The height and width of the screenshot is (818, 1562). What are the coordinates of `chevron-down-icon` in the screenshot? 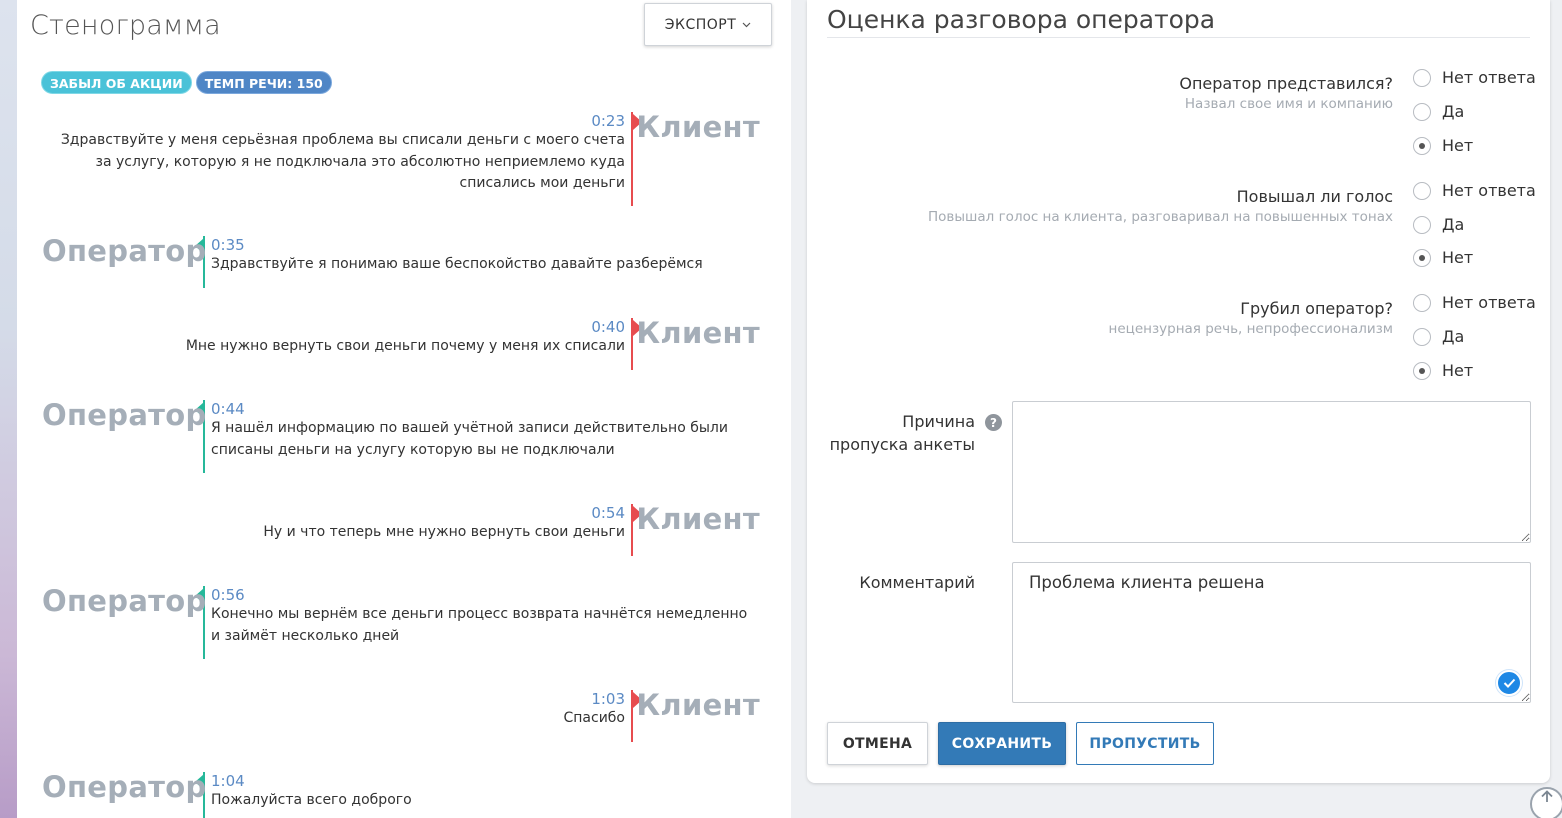 It's located at (746, 24).